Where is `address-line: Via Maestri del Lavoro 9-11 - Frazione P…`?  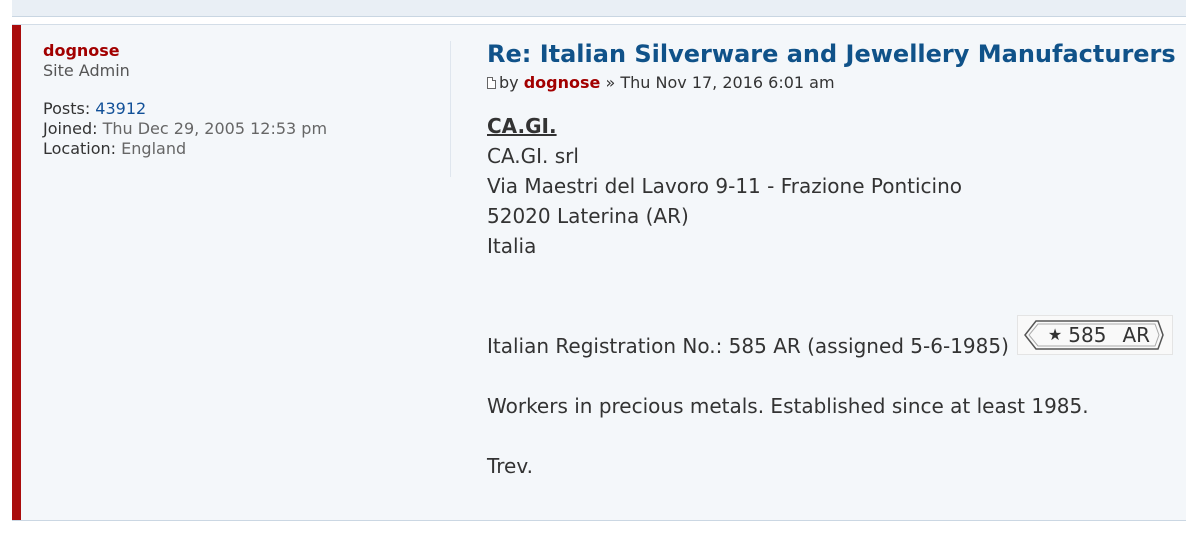 address-line: Via Maestri del Lavoro 9-11 - Frazione P… is located at coordinates (724, 186).